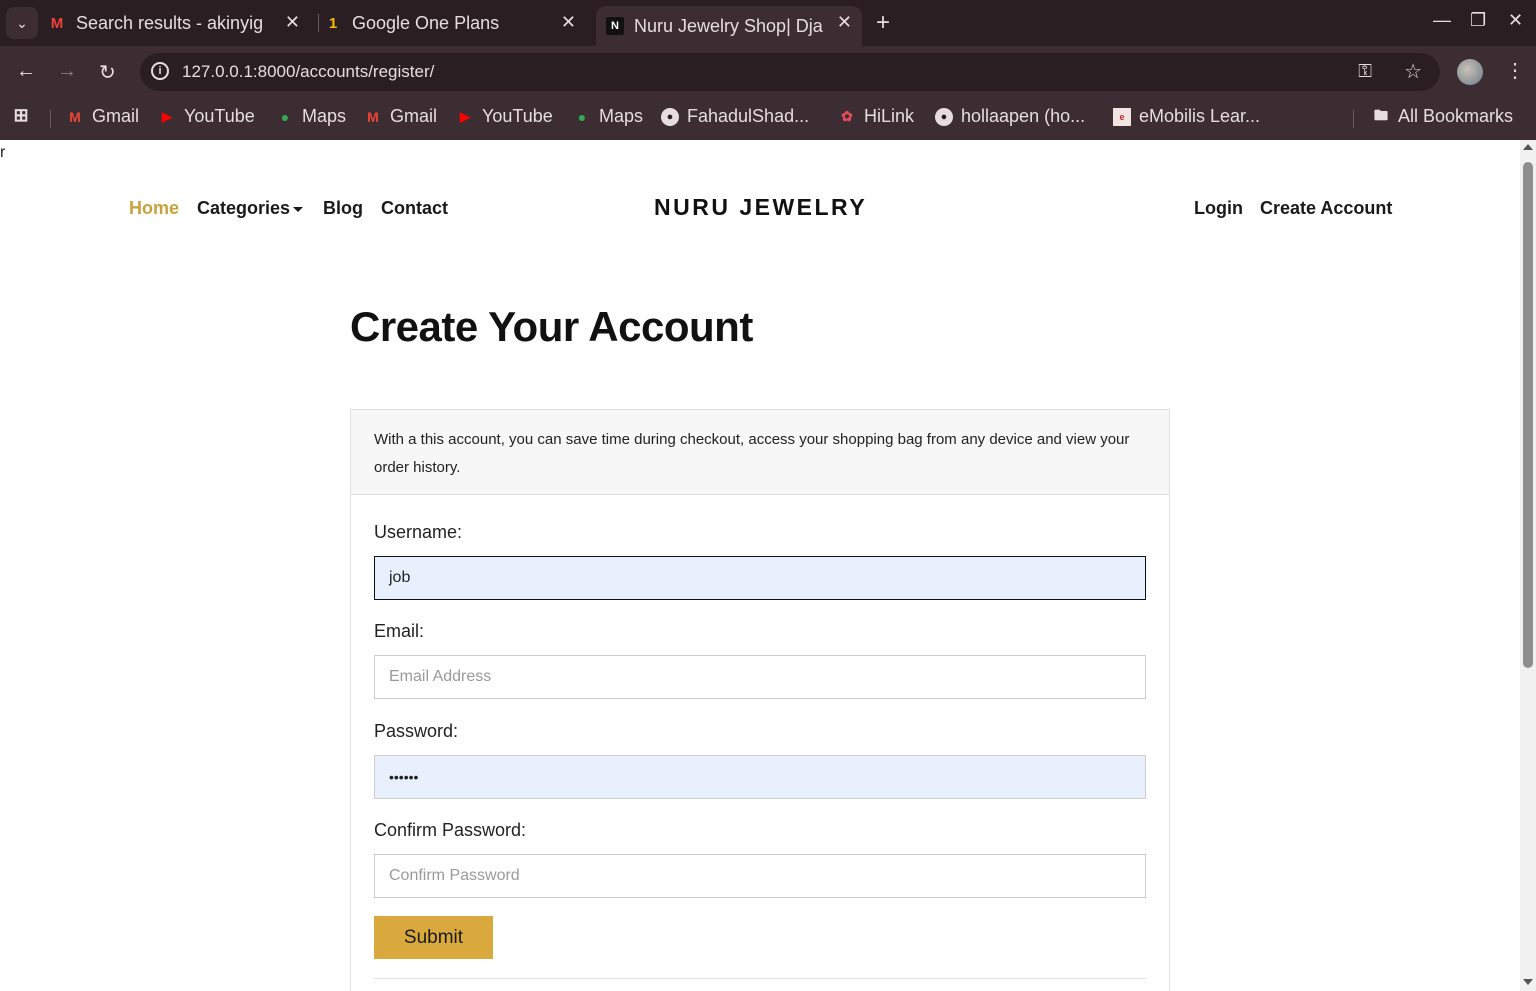  What do you see at coordinates (454, 875) in the screenshot?
I see `confirm-password-placeholder: Confirm Password` at bounding box center [454, 875].